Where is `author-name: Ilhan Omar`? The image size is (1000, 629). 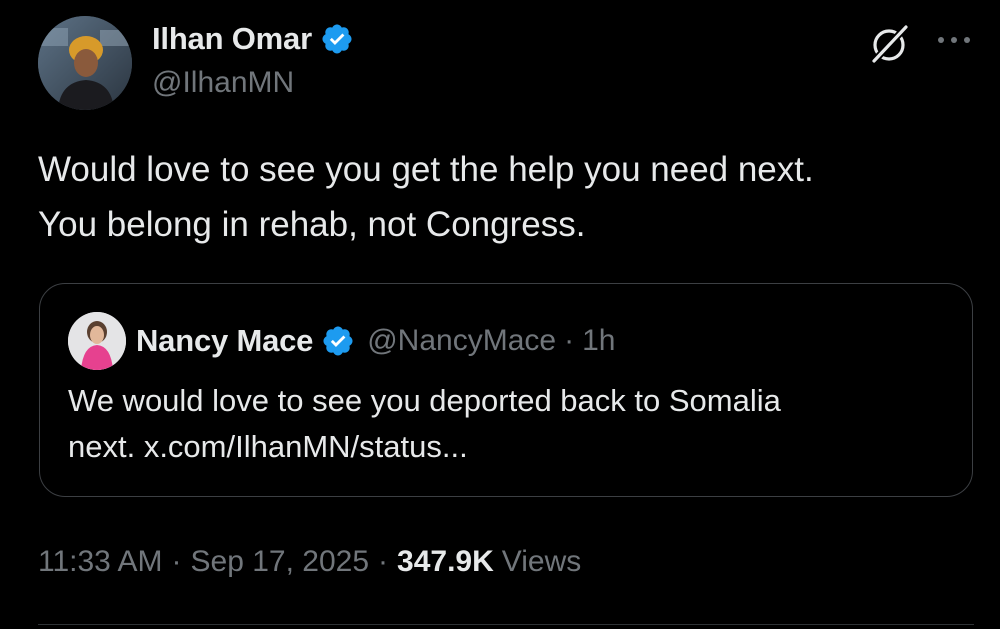 author-name: Ilhan Omar is located at coordinates (232, 39).